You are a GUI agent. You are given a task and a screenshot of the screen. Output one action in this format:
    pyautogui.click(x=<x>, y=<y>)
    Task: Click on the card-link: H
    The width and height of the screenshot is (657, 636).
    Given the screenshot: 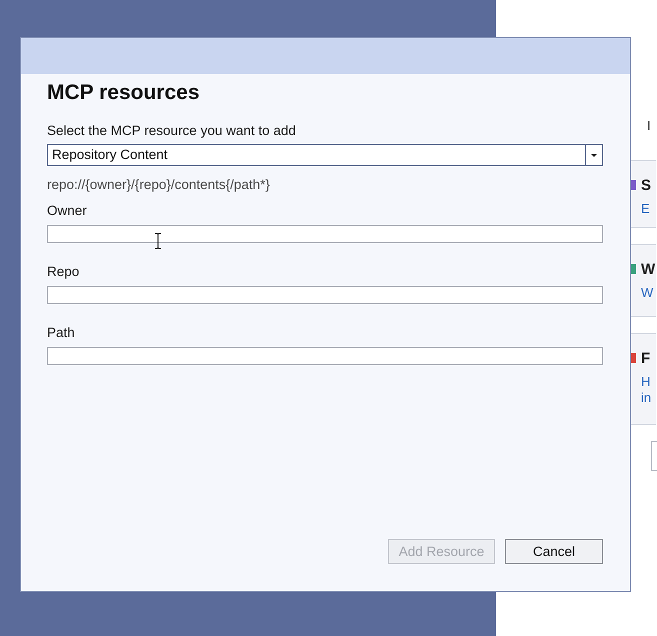 What is the action you would take?
    pyautogui.click(x=648, y=382)
    